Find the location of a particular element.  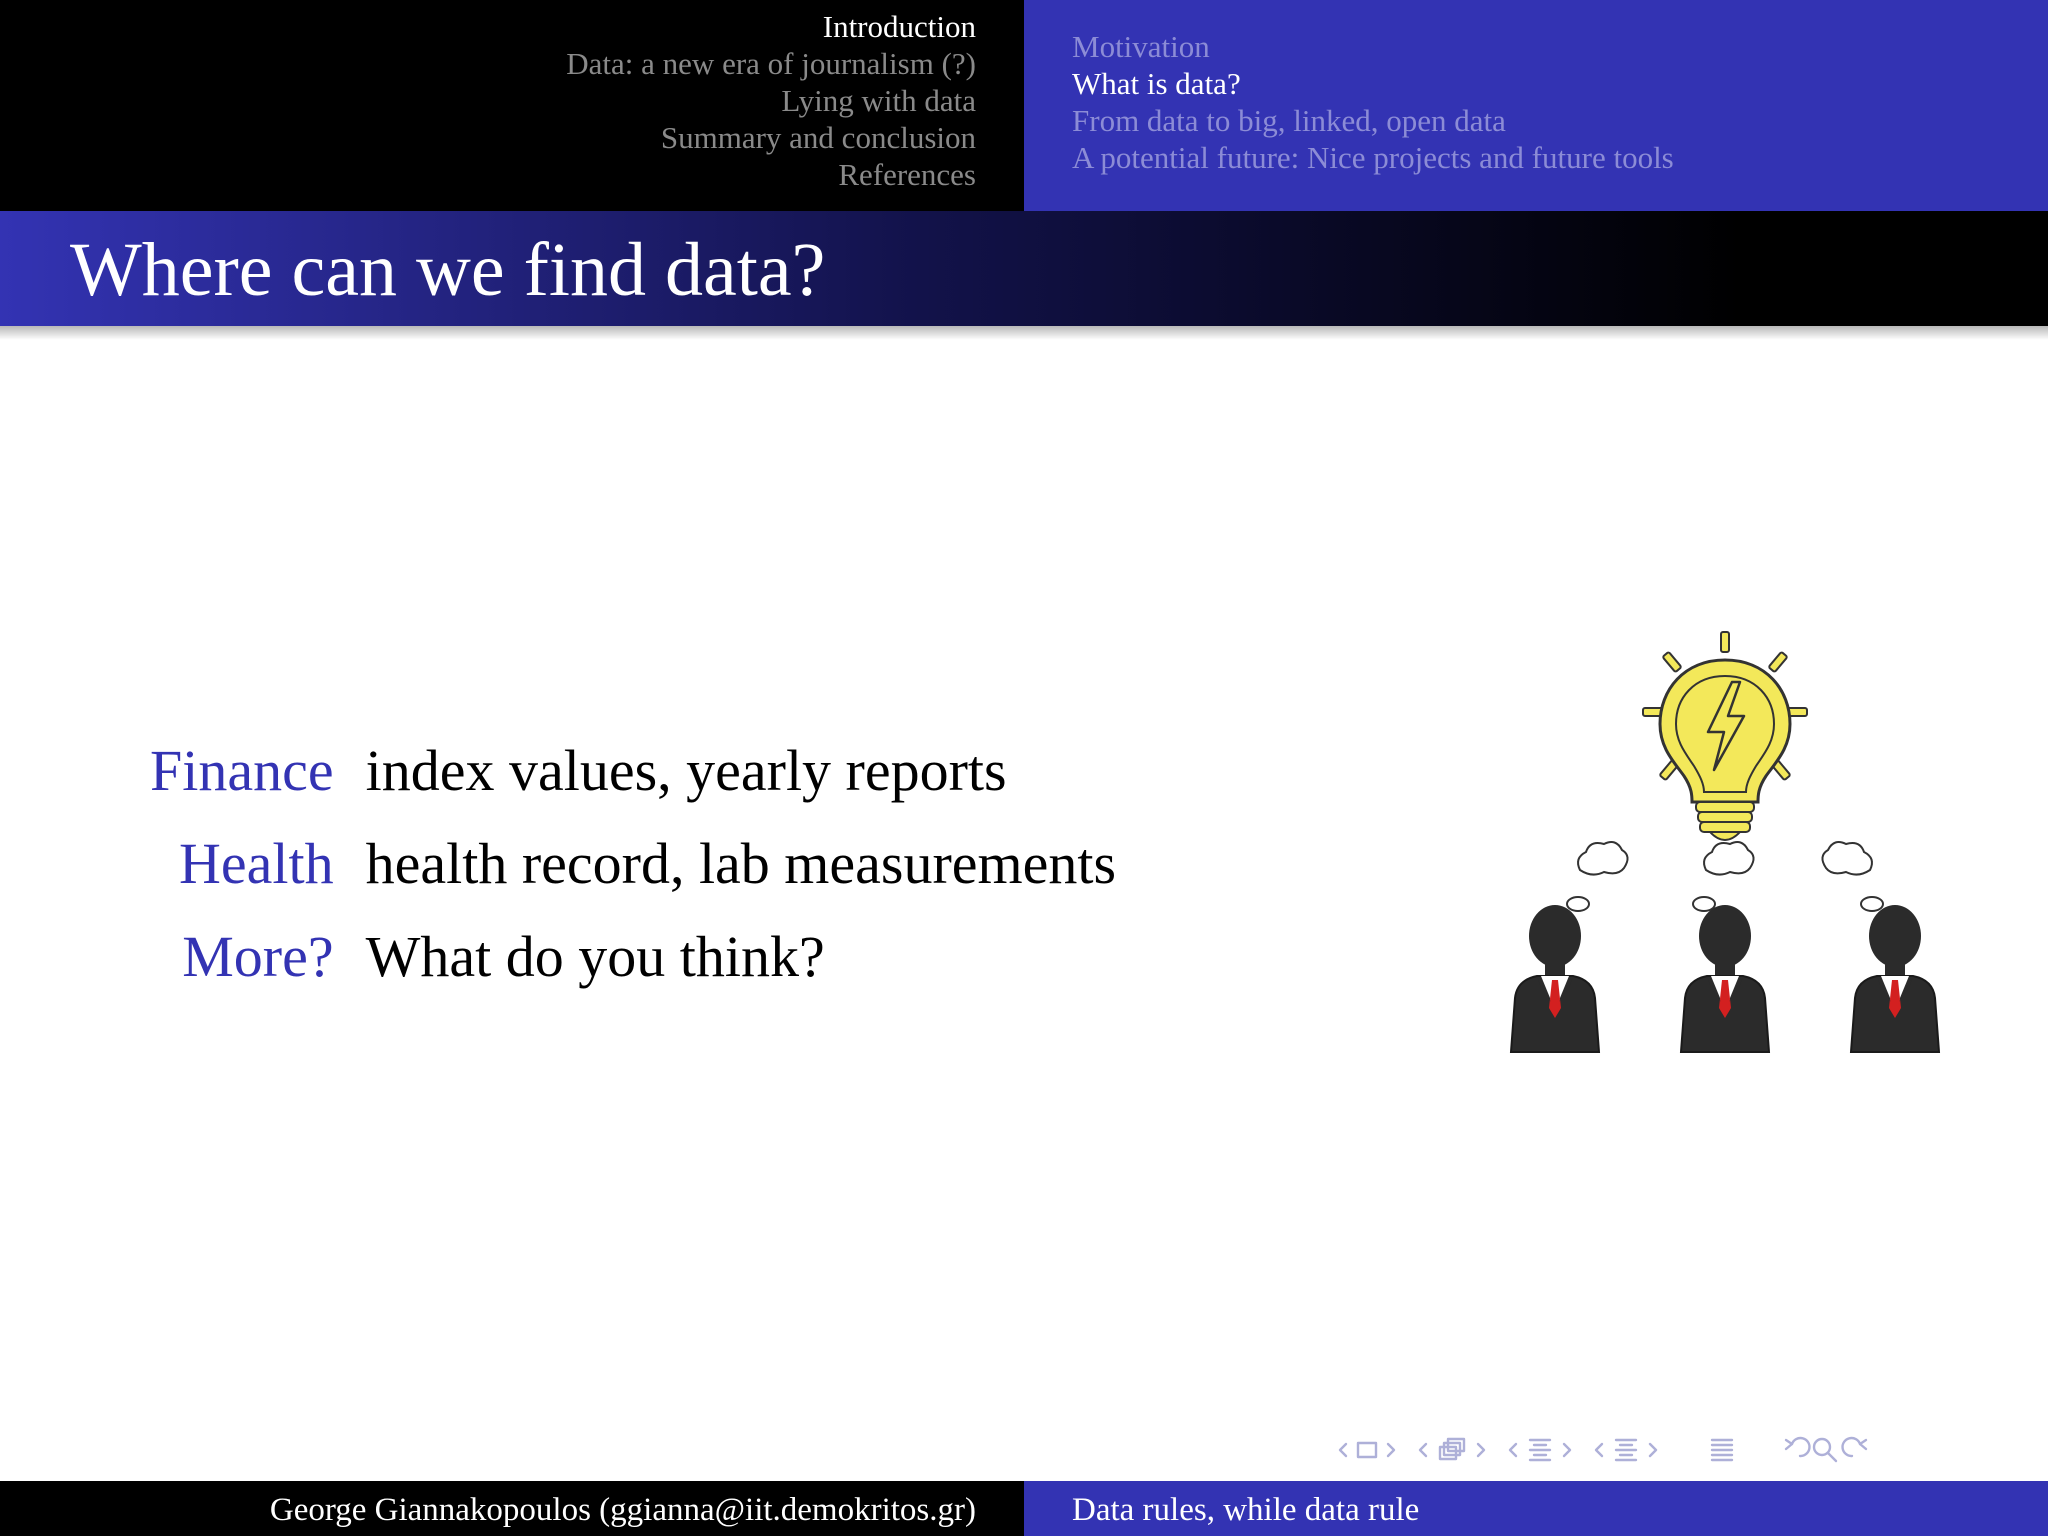

description-definition: index values, yearly reports is located at coordinates (686, 770).